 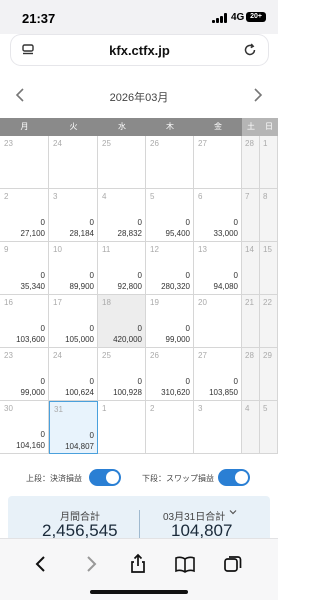 I want to click on calendar-day-cell: 19 0 99,000, so click(x=170, y=321).